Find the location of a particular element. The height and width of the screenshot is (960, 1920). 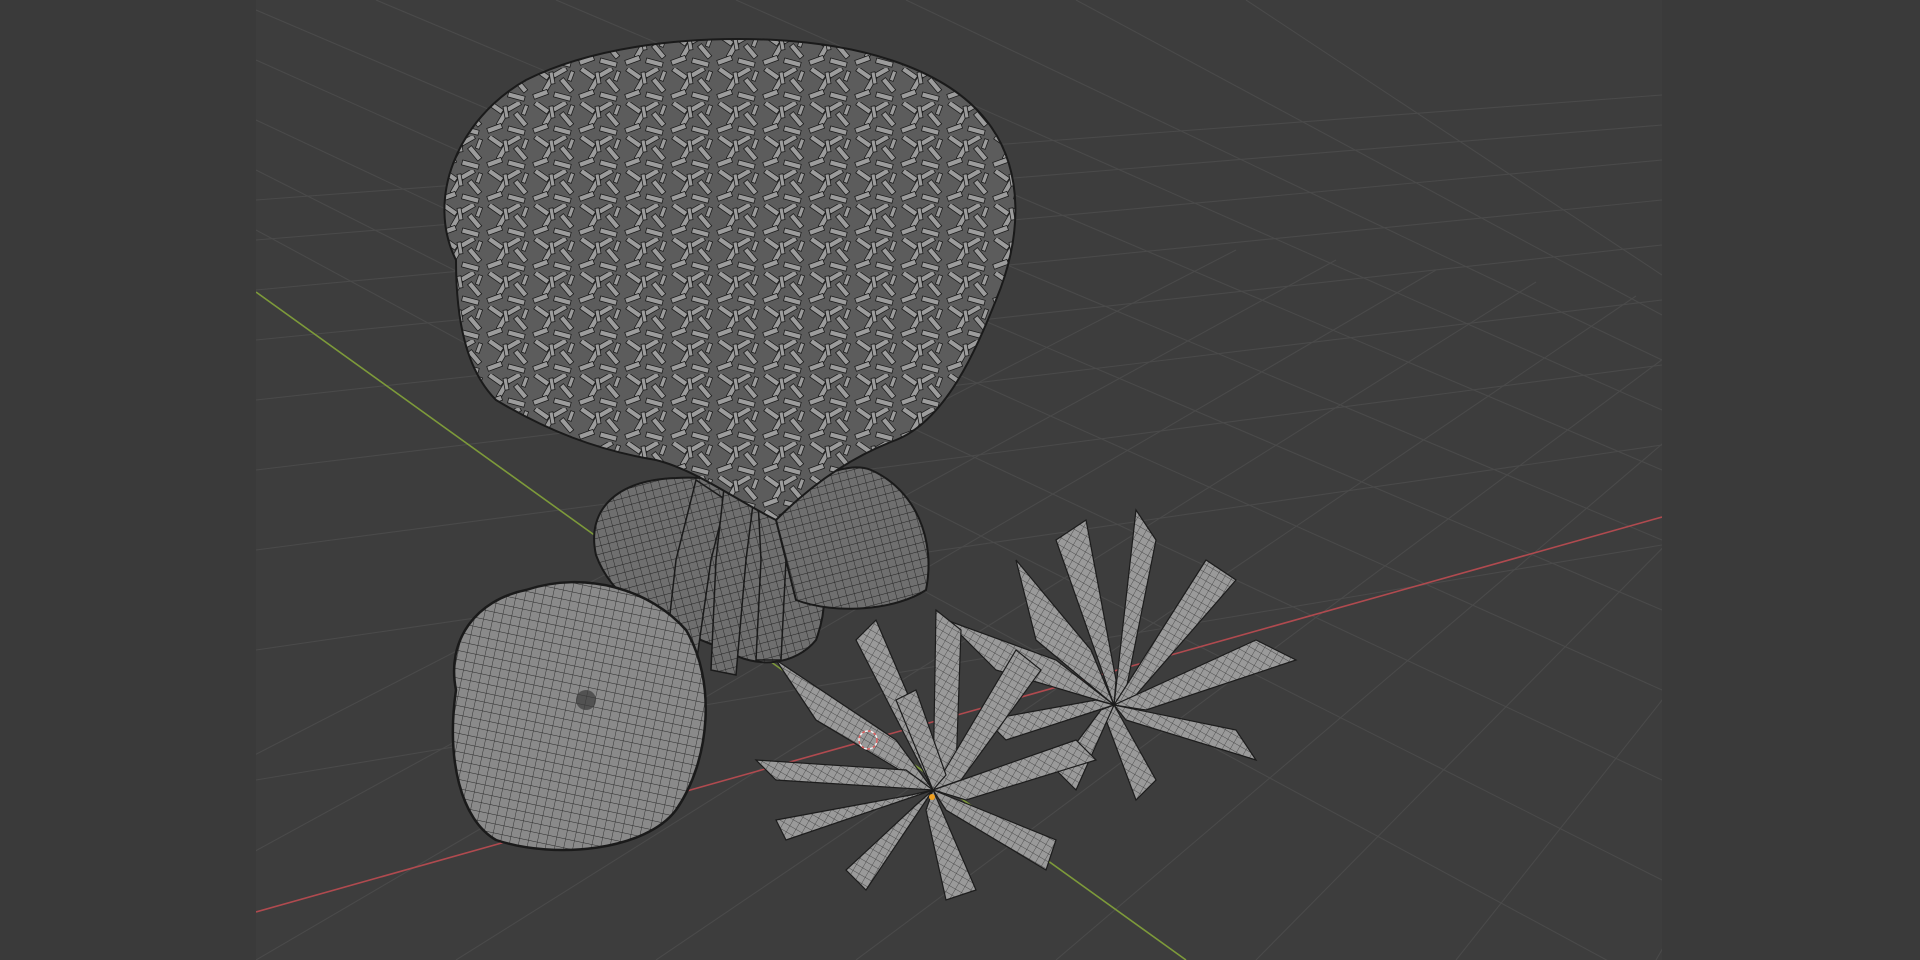

plant-front-mesh is located at coordinates (926, 754).